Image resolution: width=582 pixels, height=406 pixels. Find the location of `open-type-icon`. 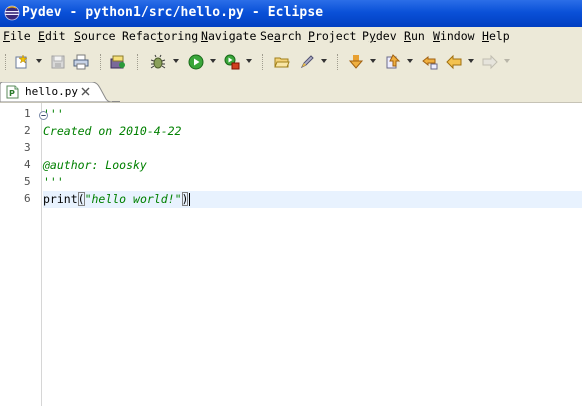

open-type-icon is located at coordinates (117, 62).